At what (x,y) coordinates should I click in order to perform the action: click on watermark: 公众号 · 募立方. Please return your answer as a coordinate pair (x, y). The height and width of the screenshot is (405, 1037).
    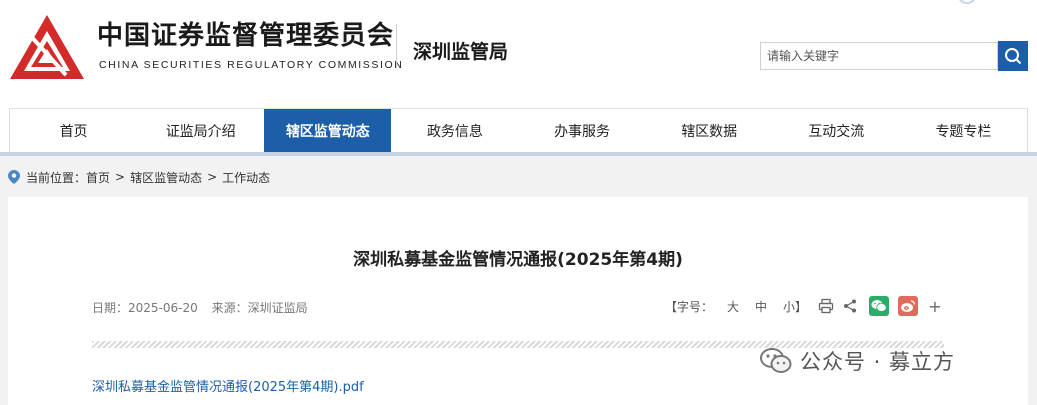
    Looking at the image, I should click on (857, 361).